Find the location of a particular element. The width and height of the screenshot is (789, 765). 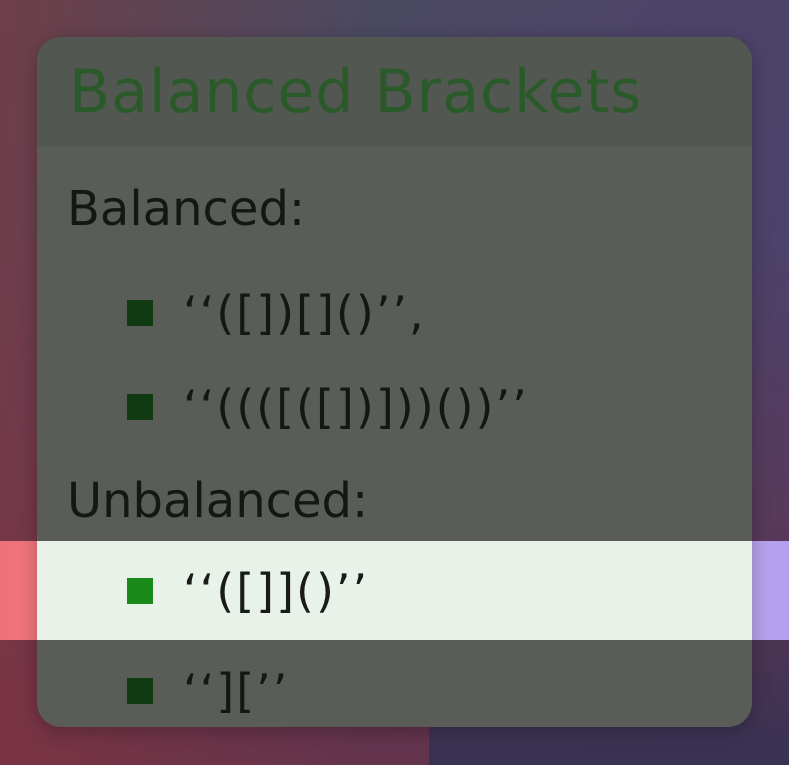

list-item-text: ‘‘([])[]()’’, is located at coordinates (304, 313).